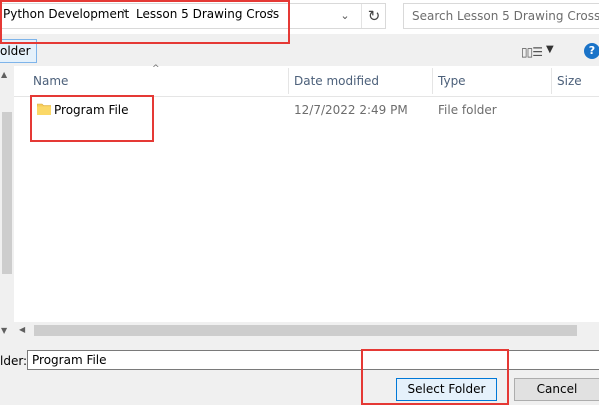 Image resolution: width=599 pixels, height=405 pixels. Describe the element at coordinates (452, 81) in the screenshot. I see `column-header-type: Type` at that location.